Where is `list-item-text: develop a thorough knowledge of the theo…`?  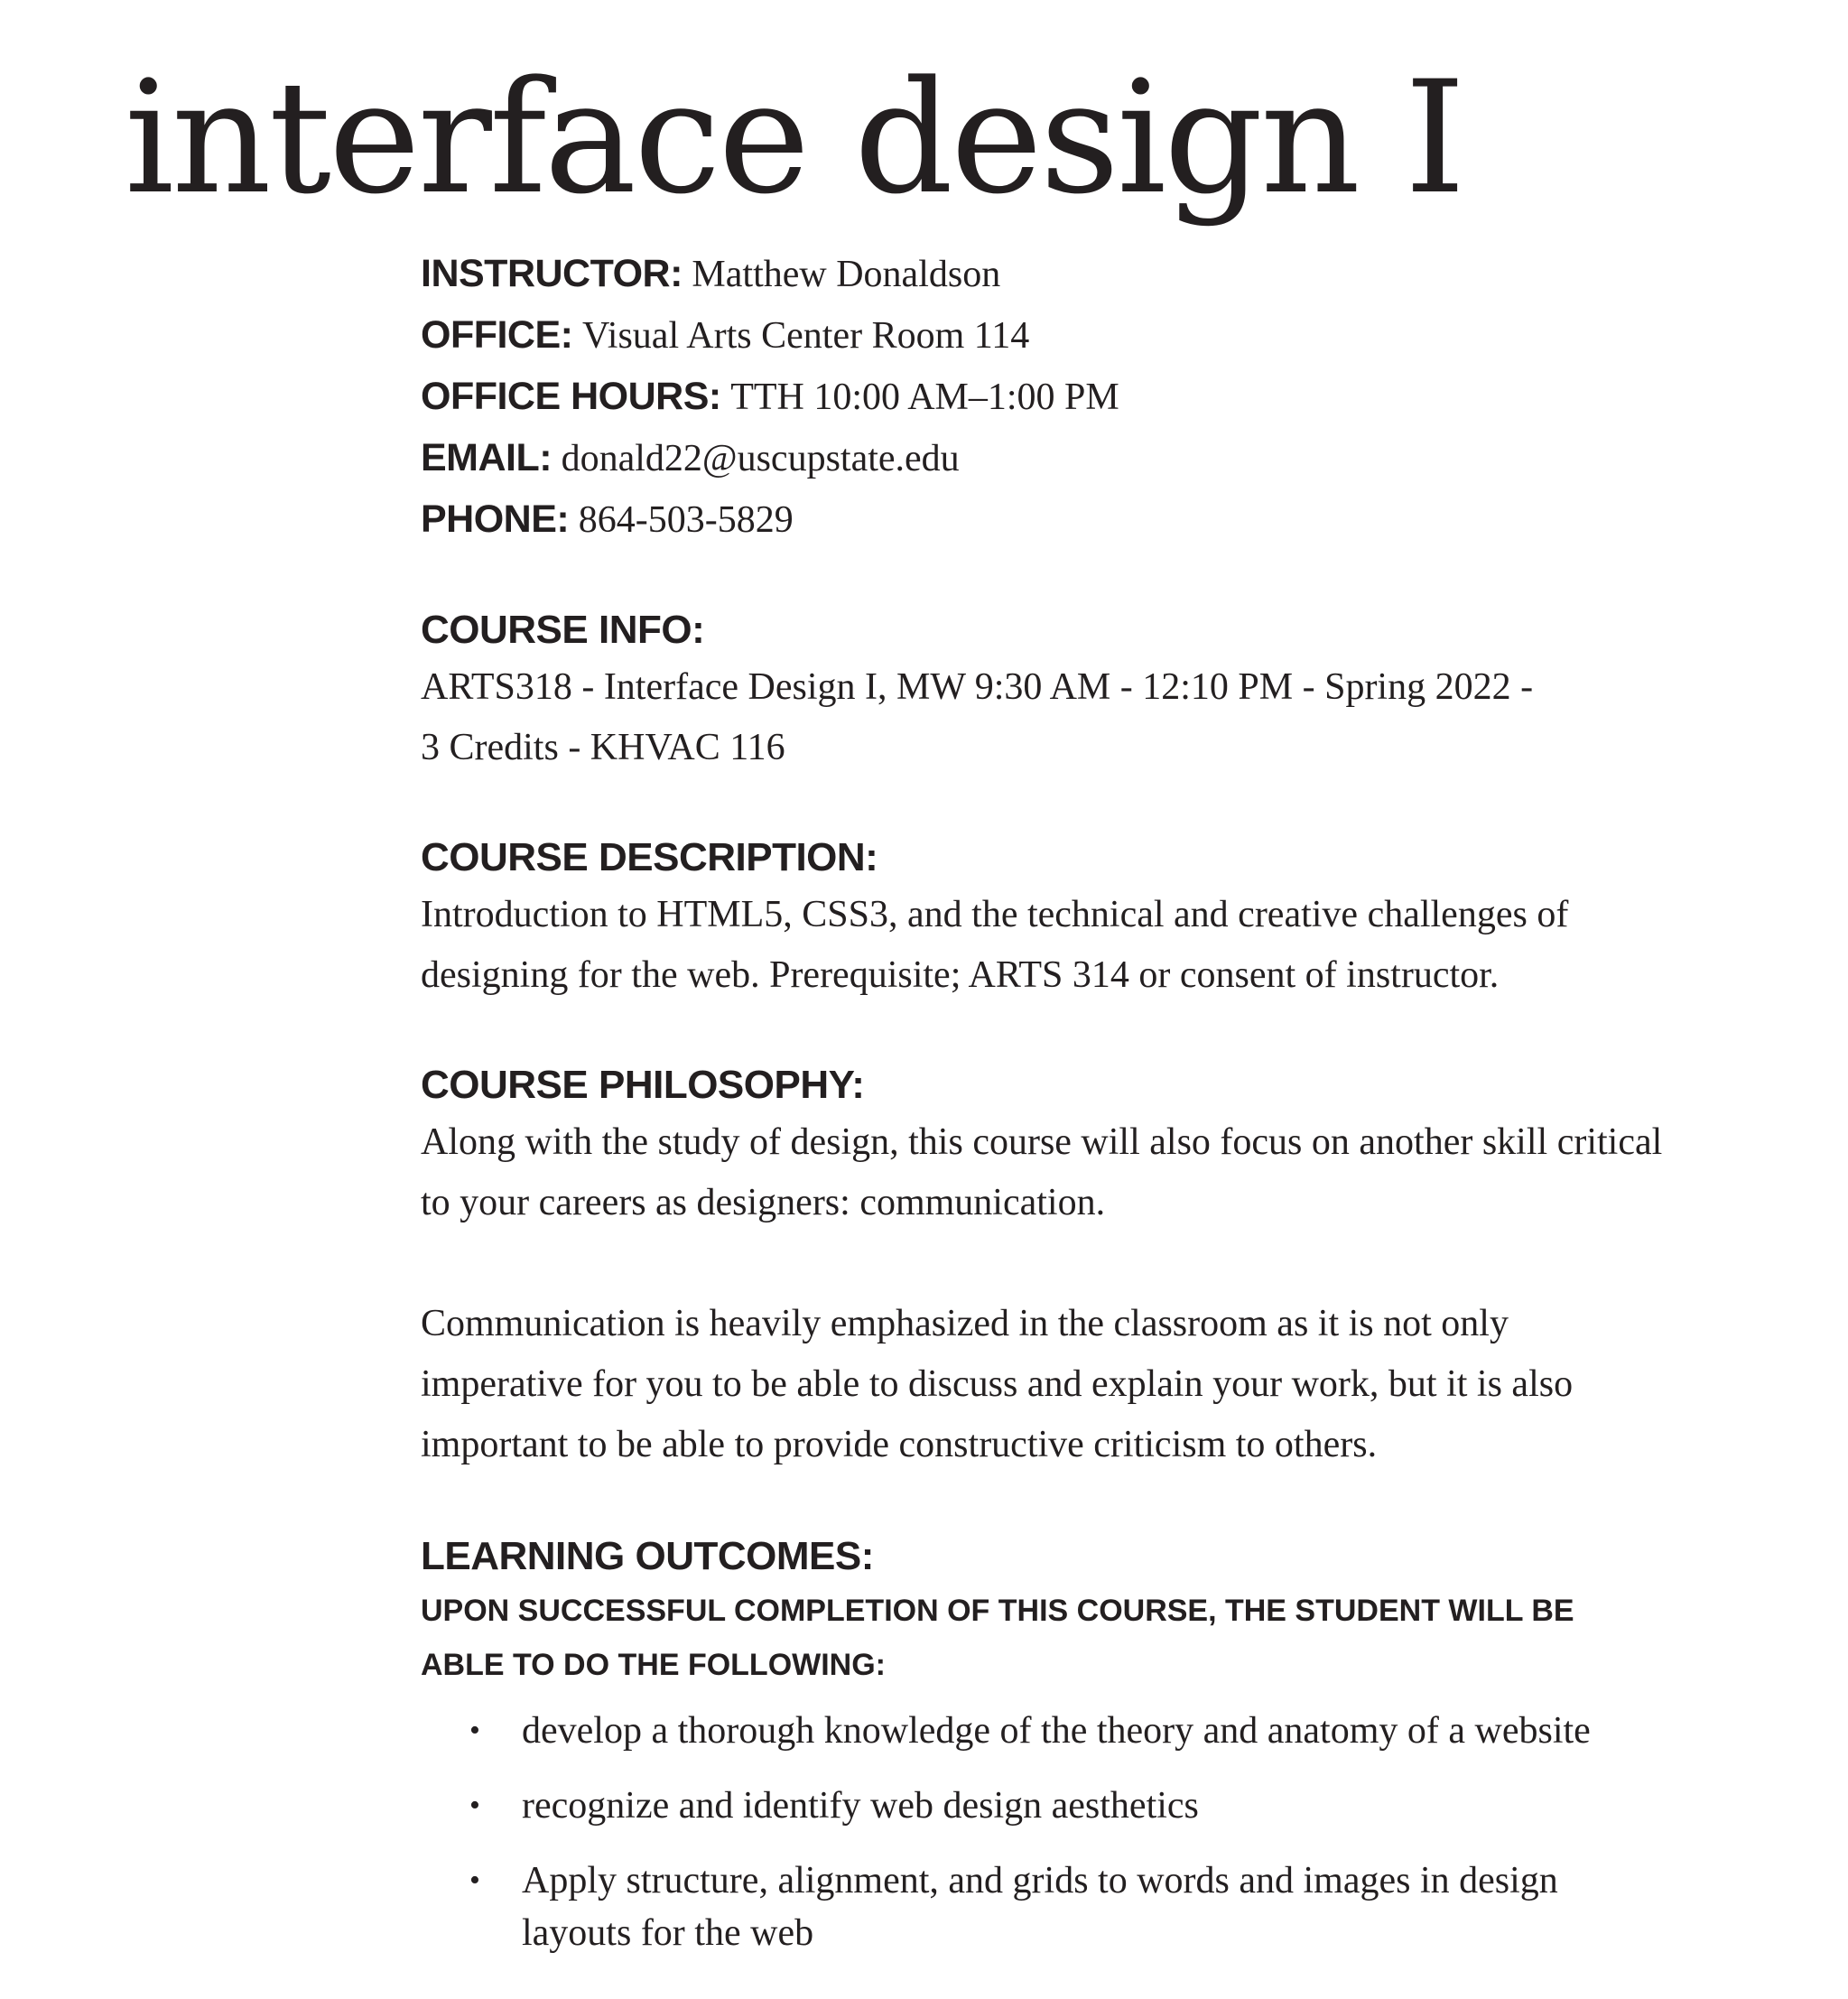 list-item-text: develop a thorough knowledge of the theo… is located at coordinates (1056, 1731).